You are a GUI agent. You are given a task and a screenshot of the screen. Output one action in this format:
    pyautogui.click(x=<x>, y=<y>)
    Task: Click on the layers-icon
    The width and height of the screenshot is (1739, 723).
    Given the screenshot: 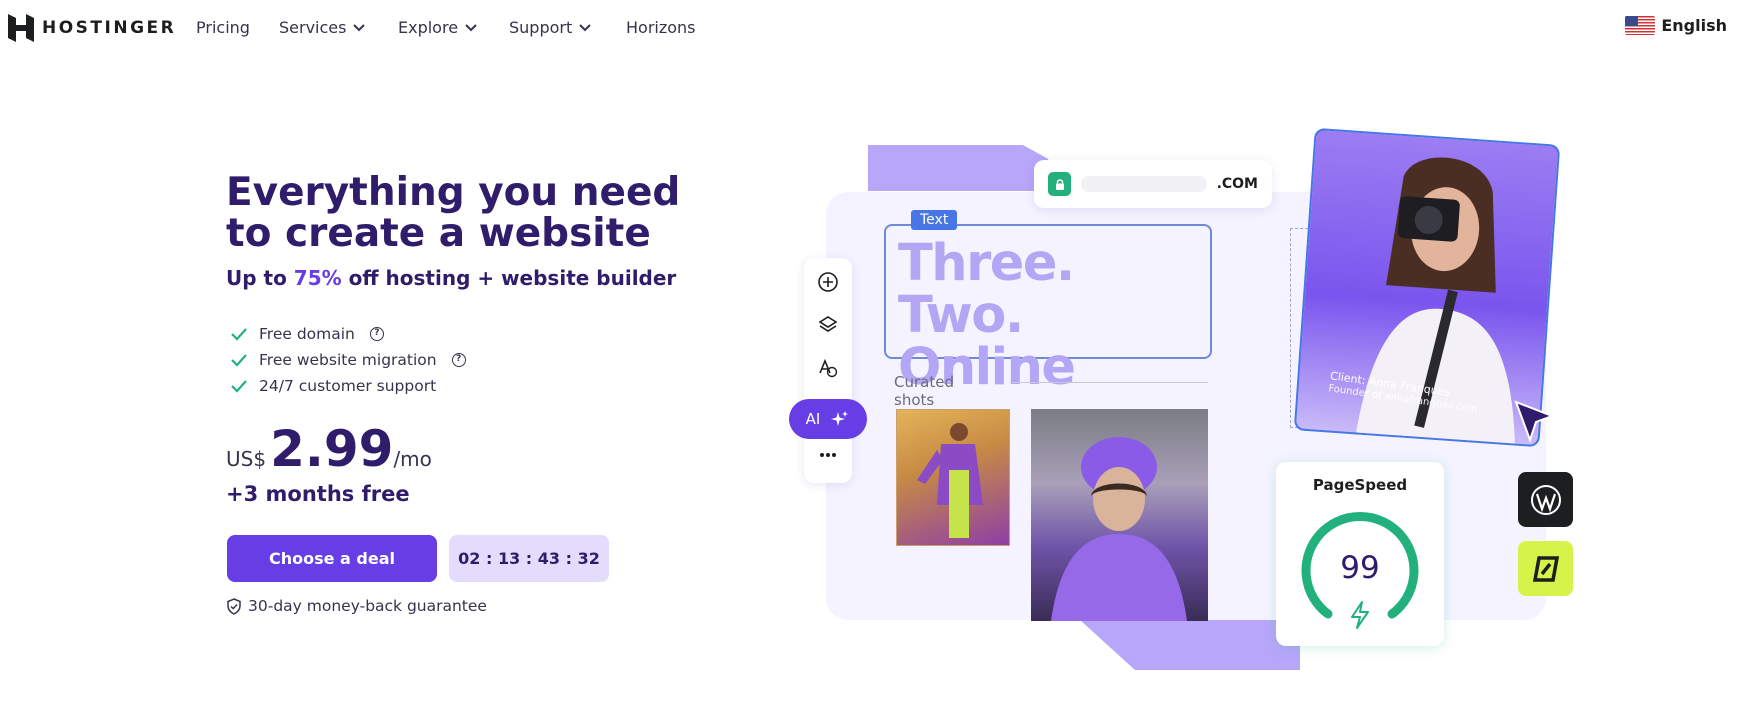 What is the action you would take?
    pyautogui.click(x=828, y=325)
    